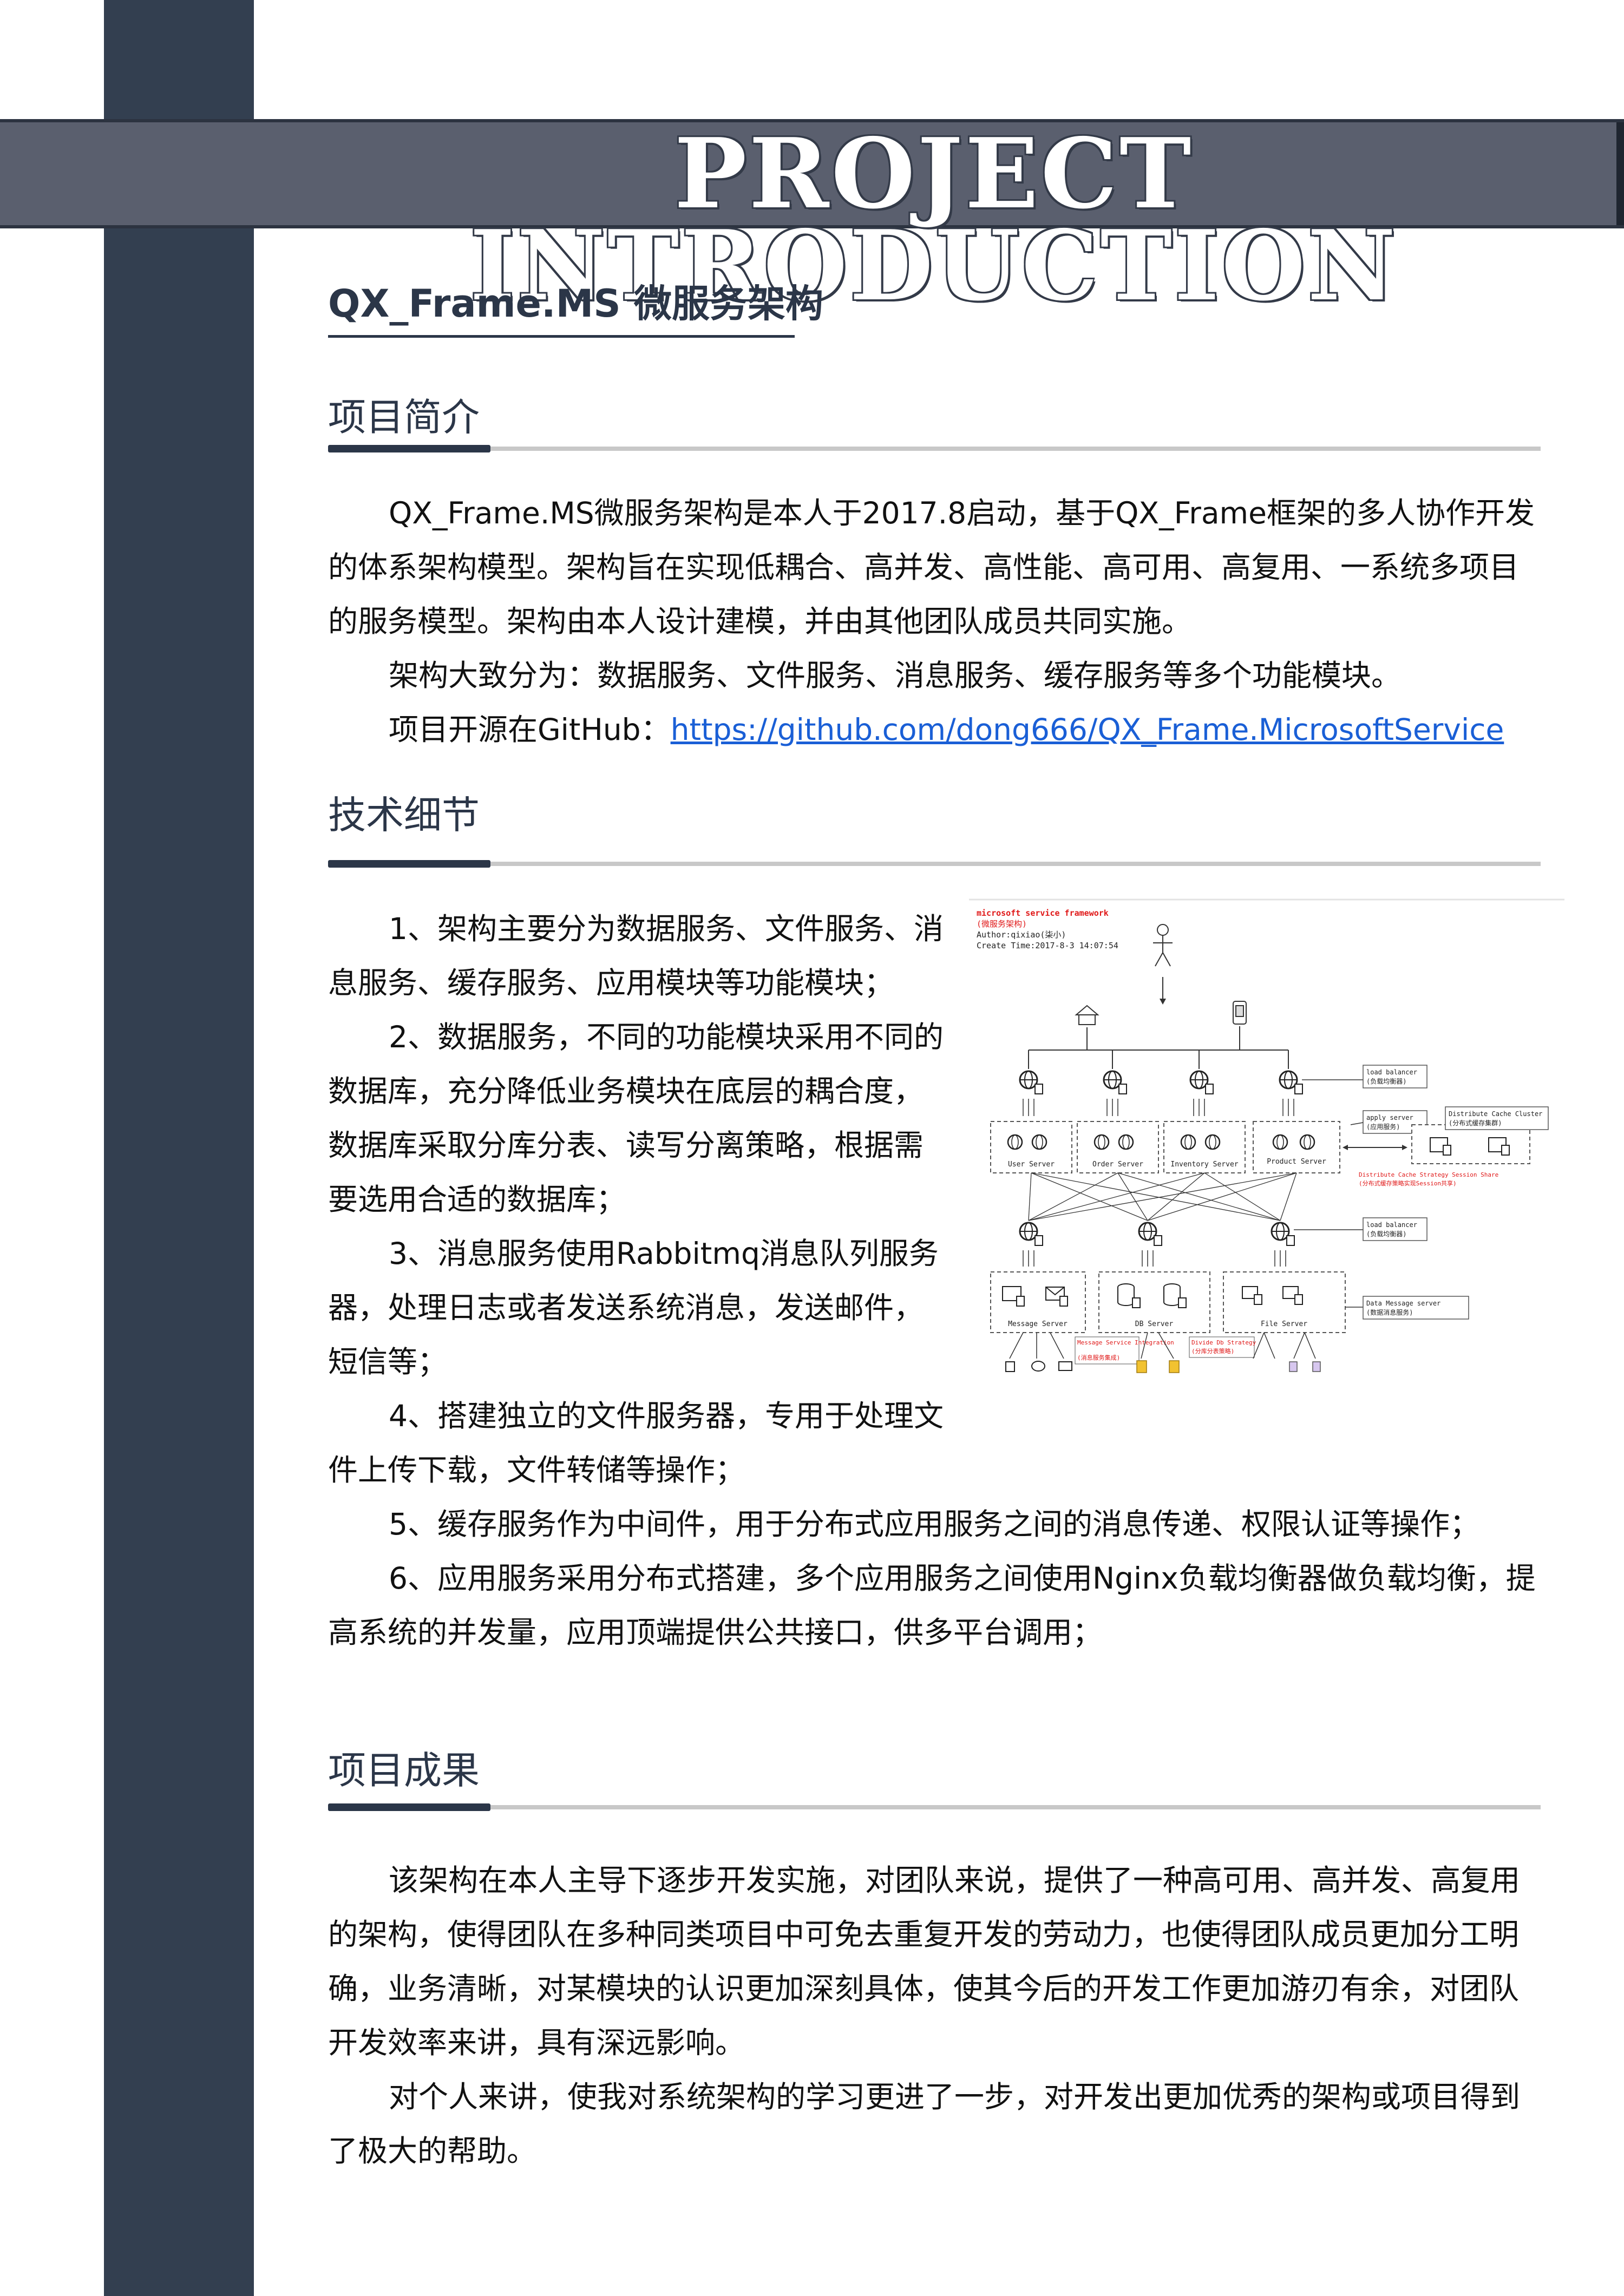 The height and width of the screenshot is (2296, 1624). I want to click on lb1-label: load balancer, so click(1391, 1072).